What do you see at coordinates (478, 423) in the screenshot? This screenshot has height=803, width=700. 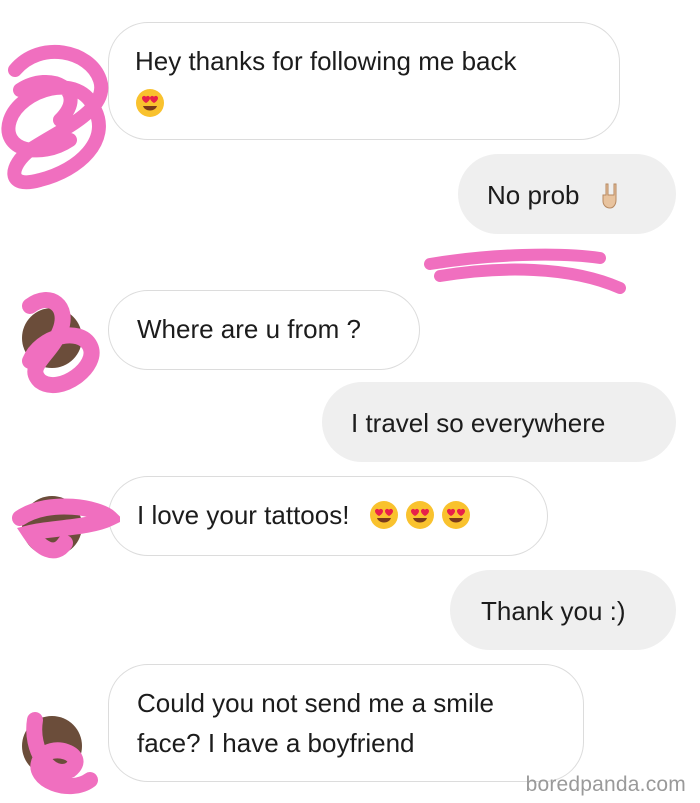 I see `message-text: I travel so everywhere` at bounding box center [478, 423].